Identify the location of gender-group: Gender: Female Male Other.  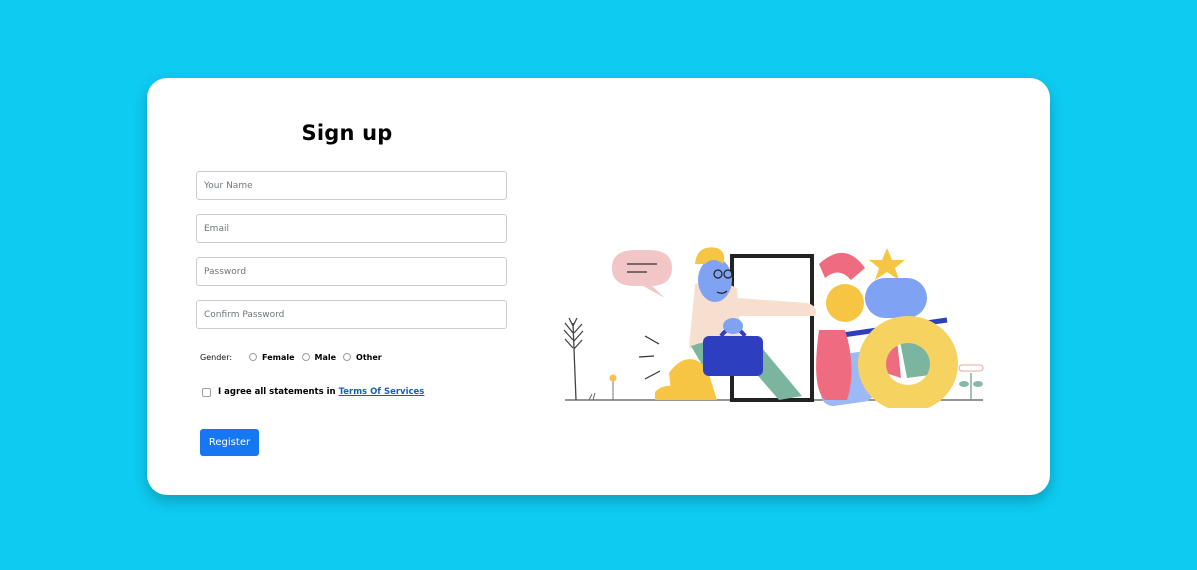
(291, 357).